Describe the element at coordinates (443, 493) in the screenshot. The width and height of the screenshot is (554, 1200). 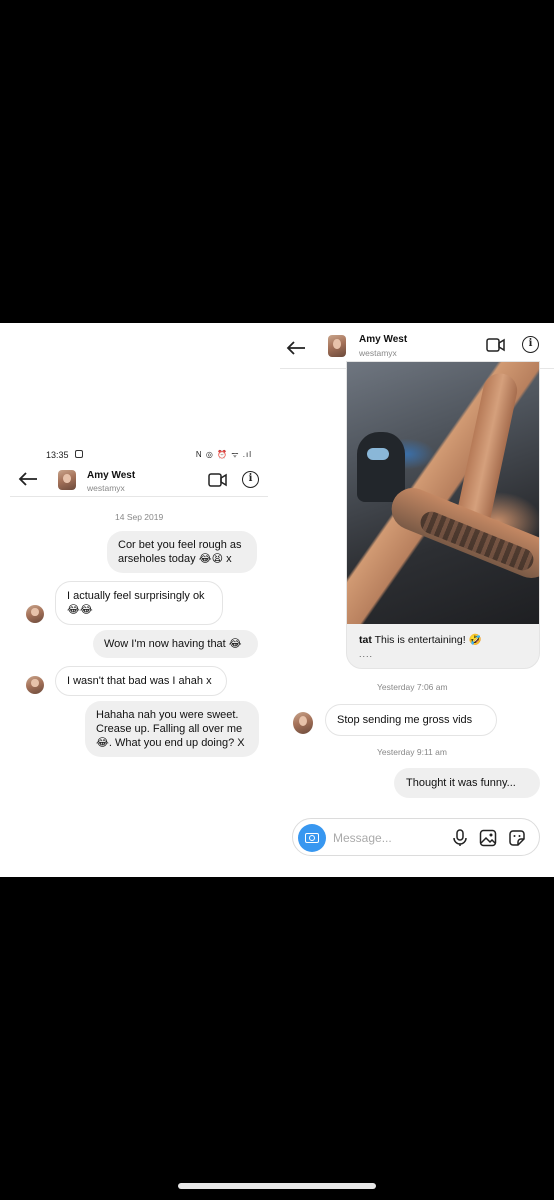
I see `shared-post-image` at that location.